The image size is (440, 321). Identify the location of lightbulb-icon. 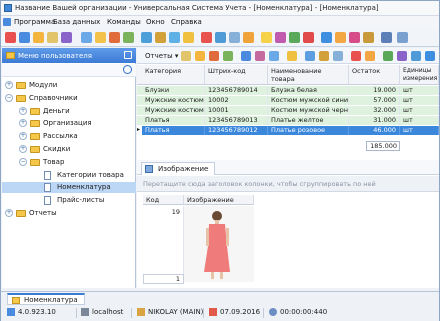
(266, 37).